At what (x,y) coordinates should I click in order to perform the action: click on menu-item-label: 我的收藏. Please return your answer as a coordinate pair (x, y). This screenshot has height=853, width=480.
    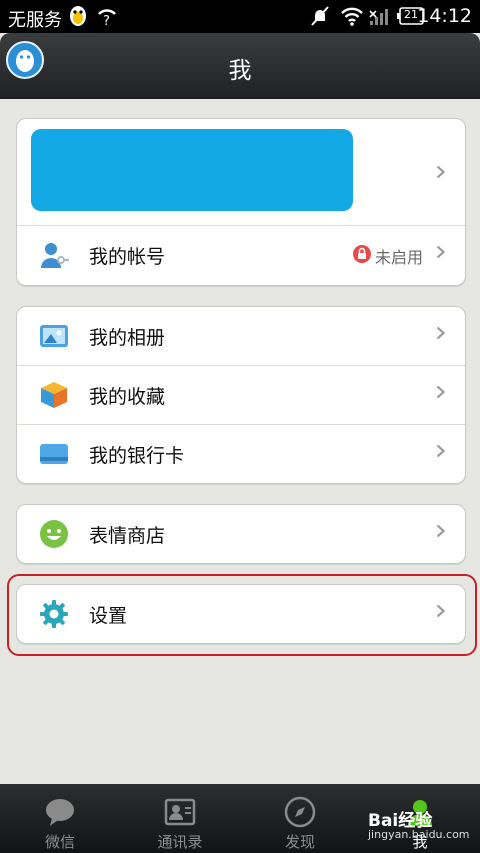
    Looking at the image, I should click on (127, 397).